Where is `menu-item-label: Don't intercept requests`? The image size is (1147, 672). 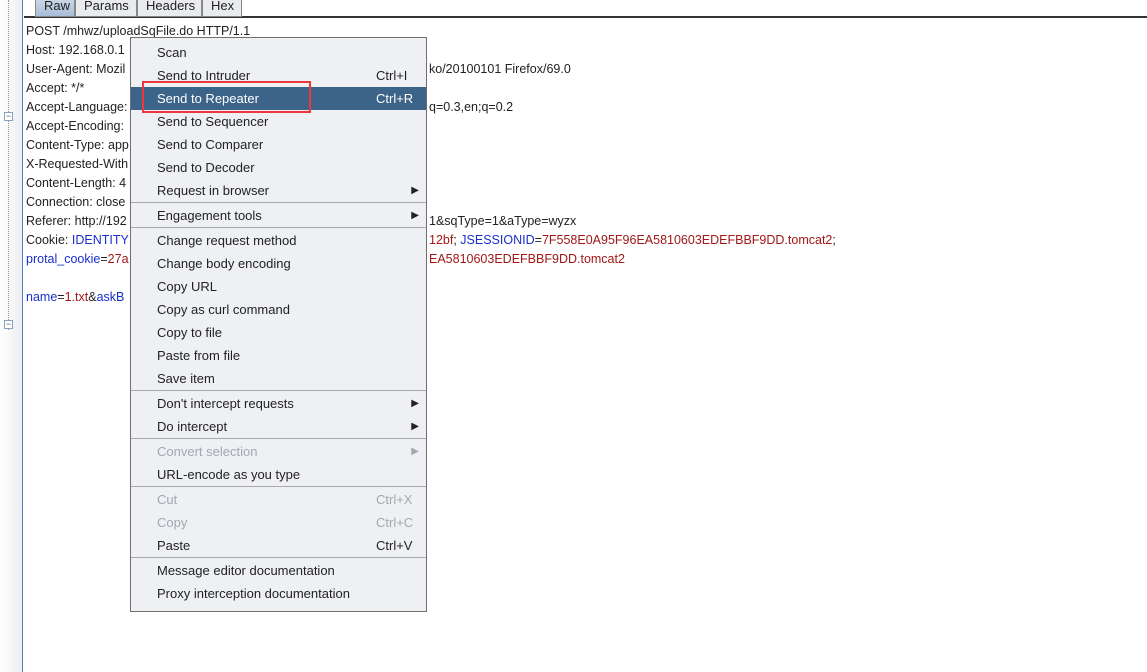 menu-item-label: Don't intercept requests is located at coordinates (225, 403).